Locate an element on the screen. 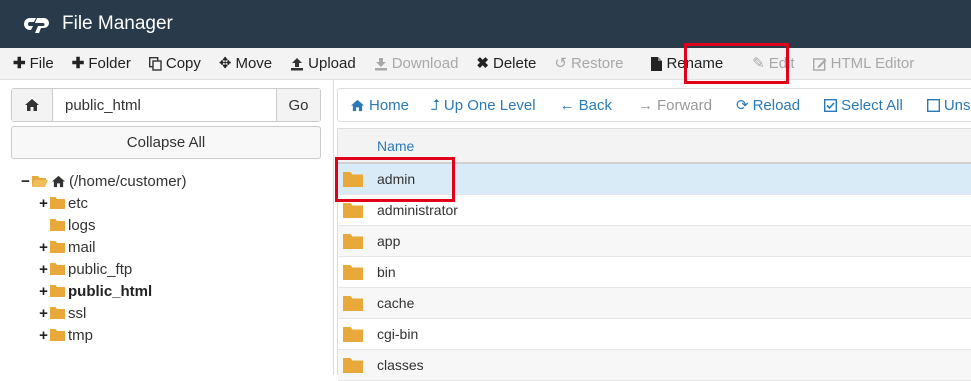 The width and height of the screenshot is (971, 381). go-button: Go is located at coordinates (298, 105).